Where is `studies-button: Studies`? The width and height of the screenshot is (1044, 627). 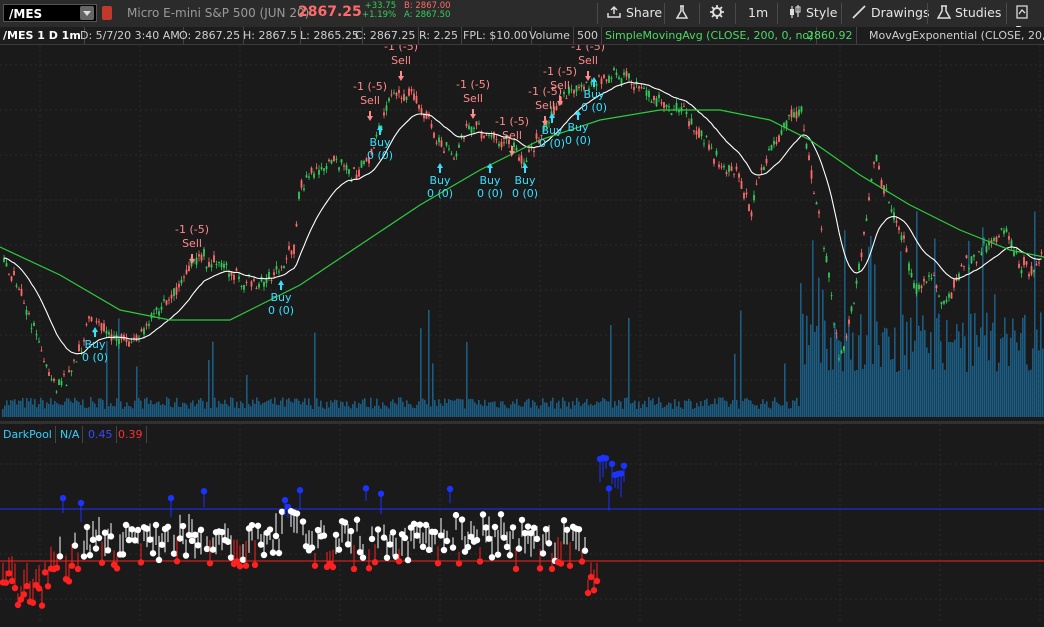
studies-button: Studies is located at coordinates (968, 13).